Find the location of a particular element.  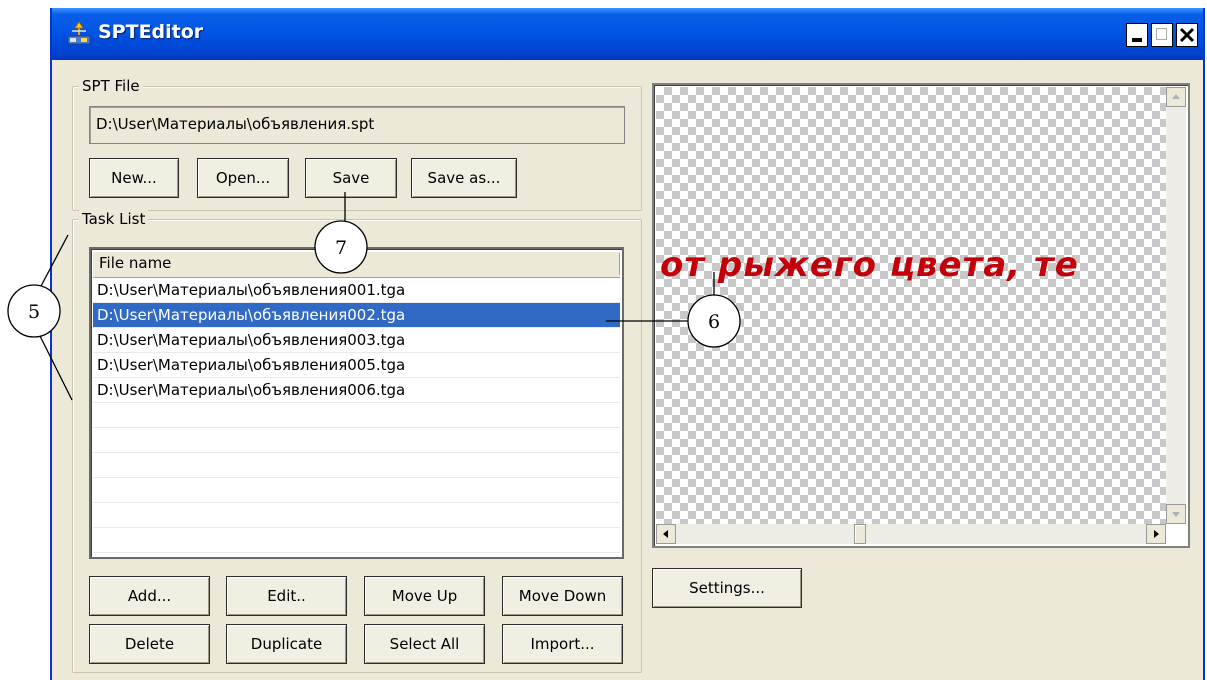

list-item: D:\User\Материалы\объявления001.tga is located at coordinates (356, 290).